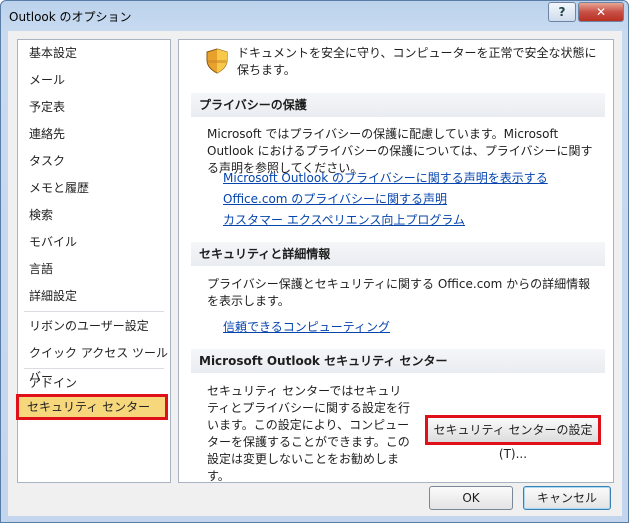  Describe the element at coordinates (385, 177) in the screenshot. I see `outlook-privacy-statement-link: Microsoft Outlook のプライバシーに関する声明を表示する` at that location.